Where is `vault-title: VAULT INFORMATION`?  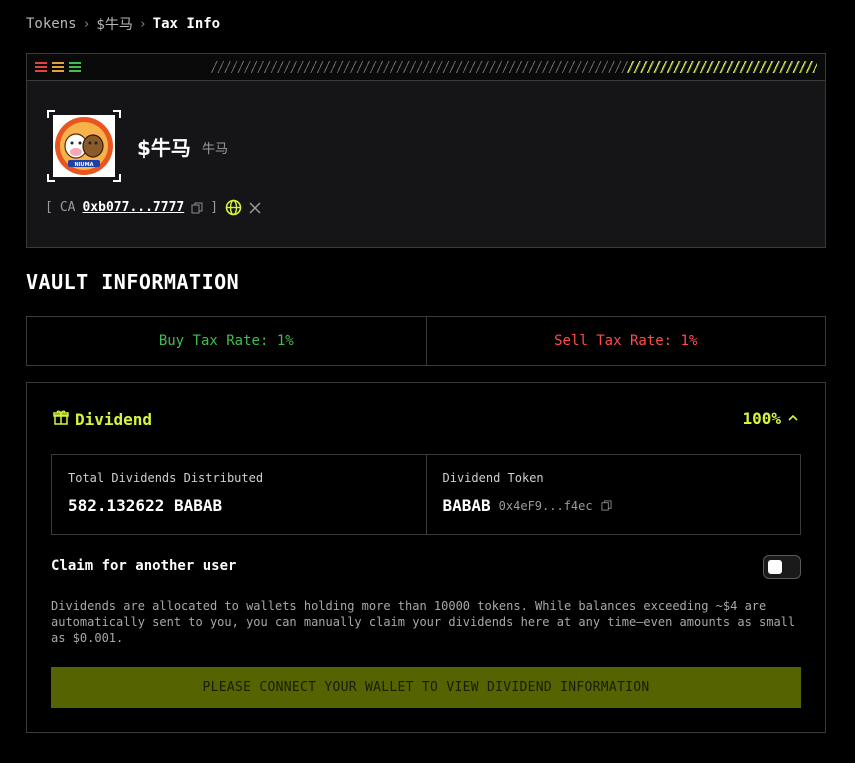 vault-title: VAULT INFORMATION is located at coordinates (133, 282).